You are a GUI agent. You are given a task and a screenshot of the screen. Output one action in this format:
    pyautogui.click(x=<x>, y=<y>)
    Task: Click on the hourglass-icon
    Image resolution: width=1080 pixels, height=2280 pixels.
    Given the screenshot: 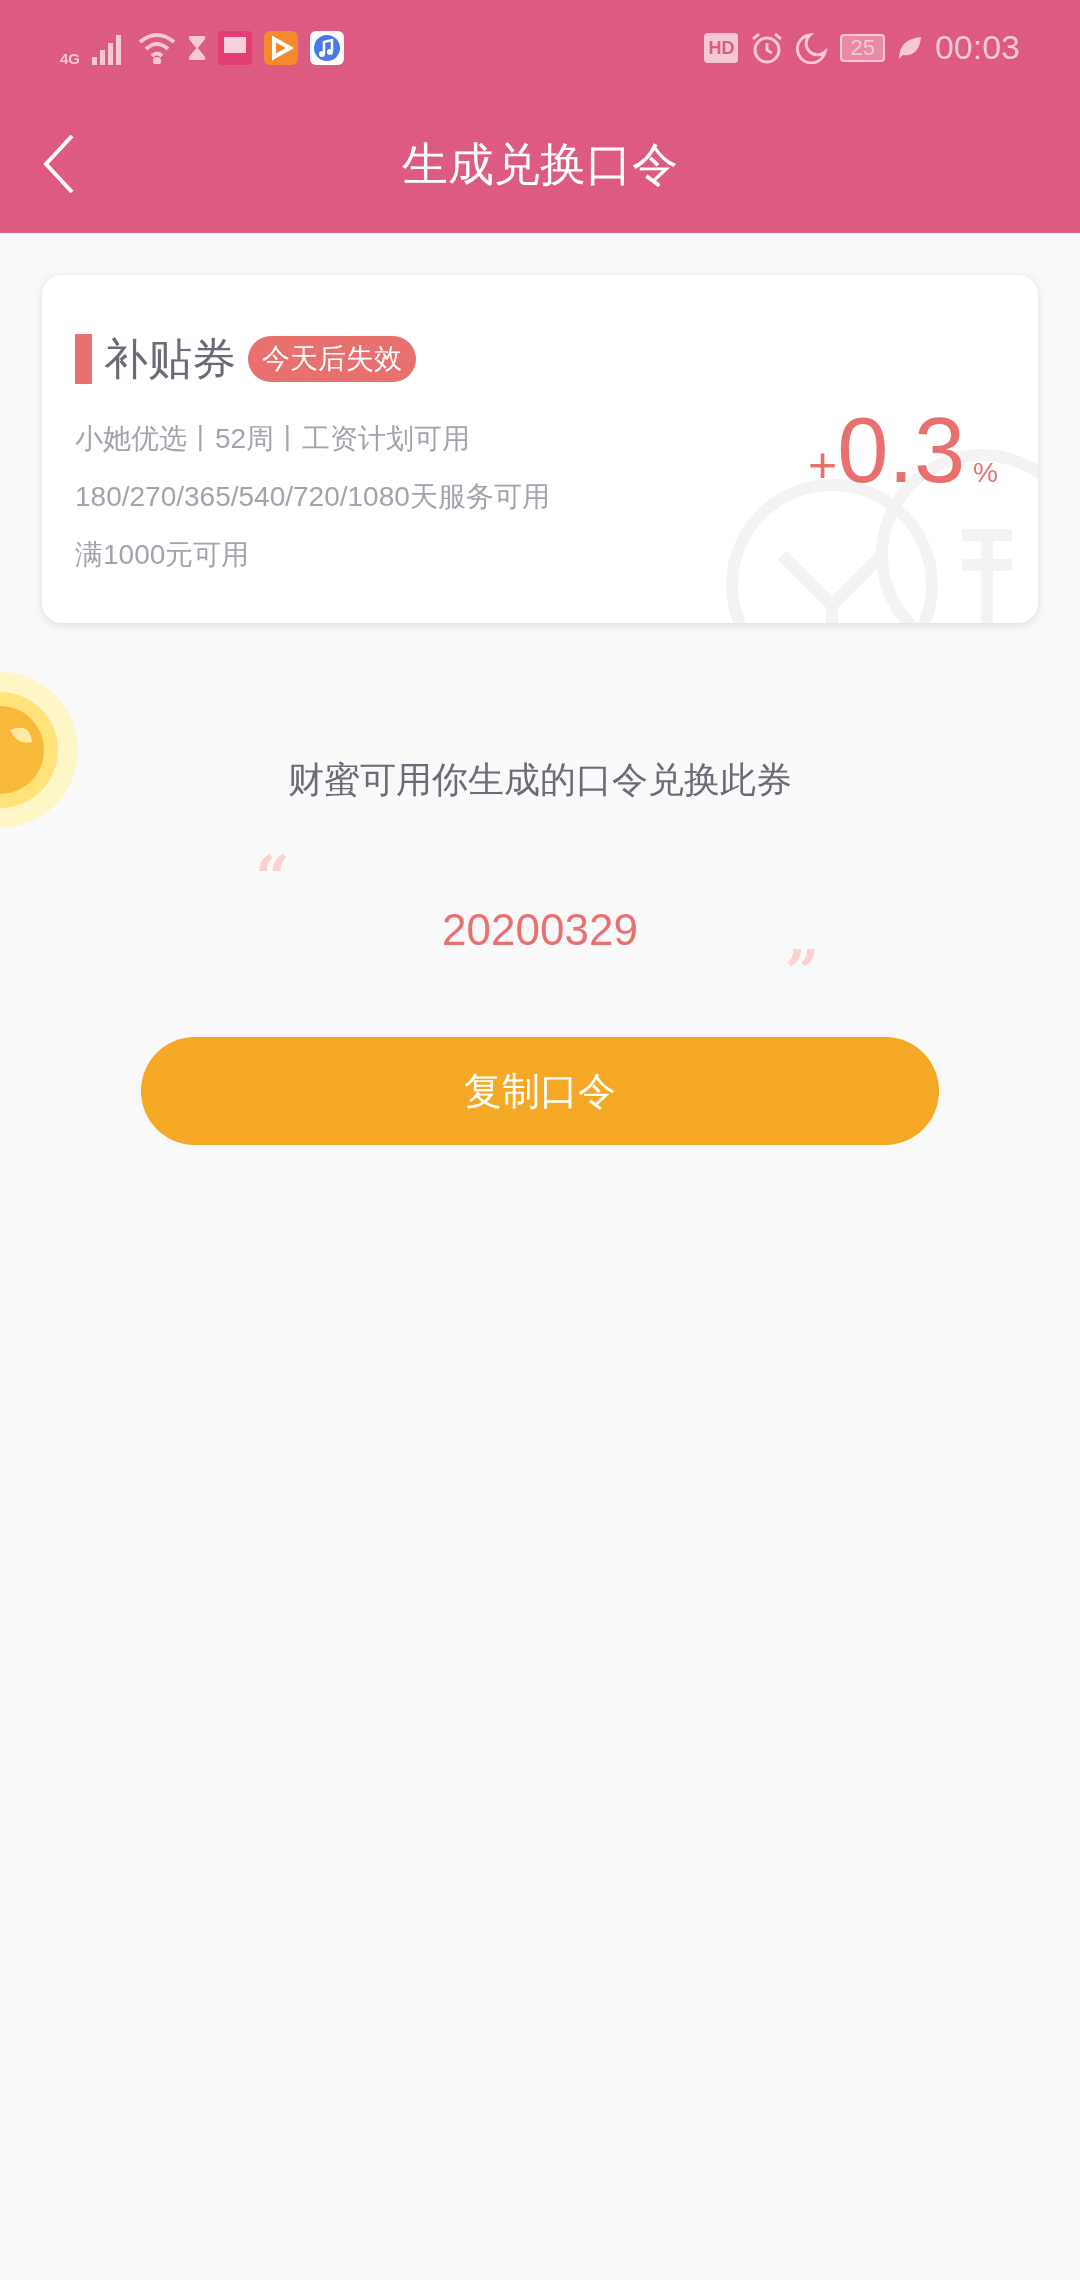 What is the action you would take?
    pyautogui.click(x=197, y=47)
    